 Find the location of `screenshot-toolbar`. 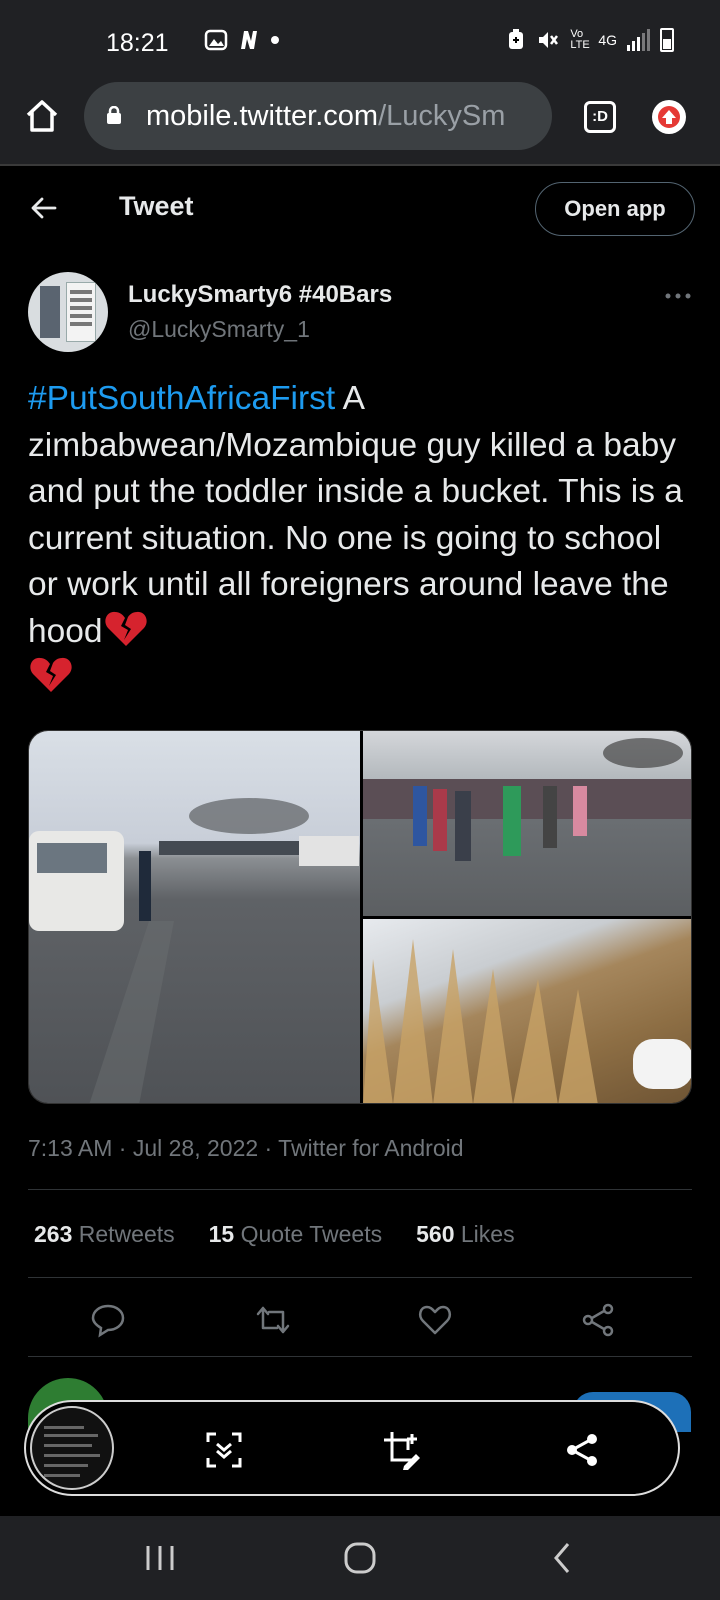

screenshot-toolbar is located at coordinates (352, 1448).